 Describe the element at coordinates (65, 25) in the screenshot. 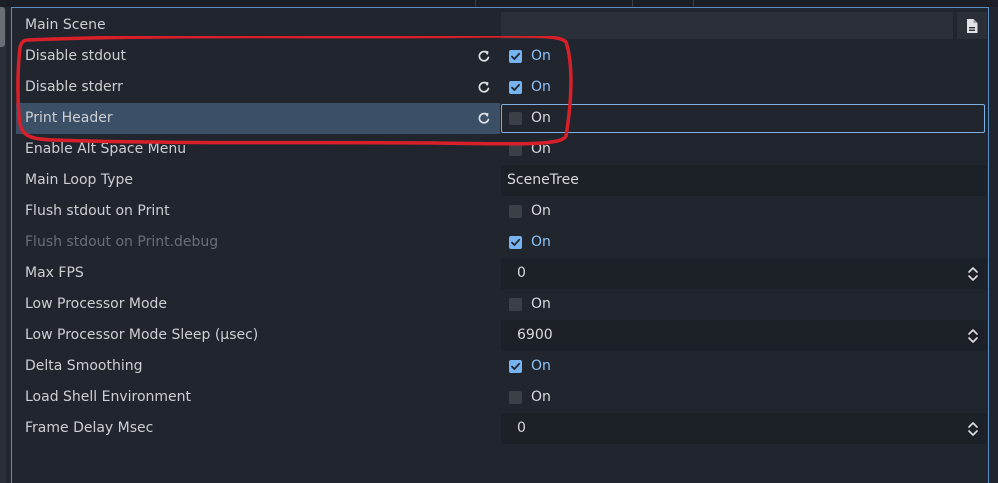

I see `property-label: Main Scene` at that location.